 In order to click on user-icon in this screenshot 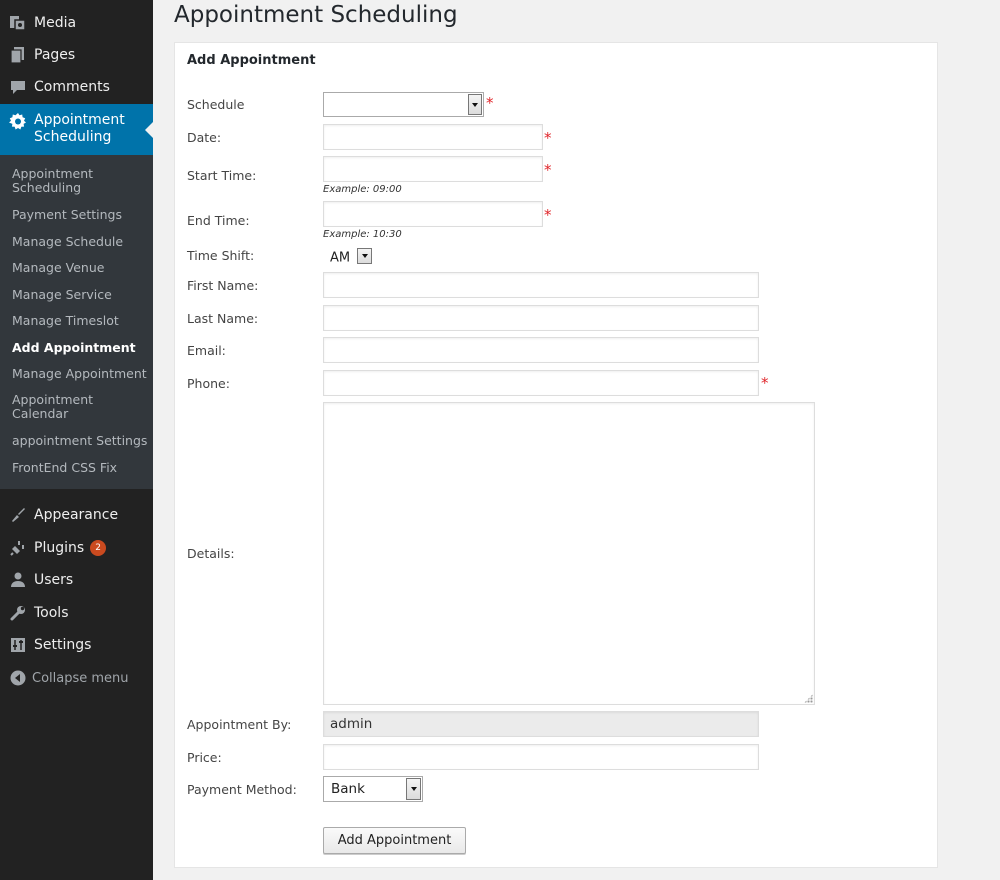, I will do `click(18, 580)`.